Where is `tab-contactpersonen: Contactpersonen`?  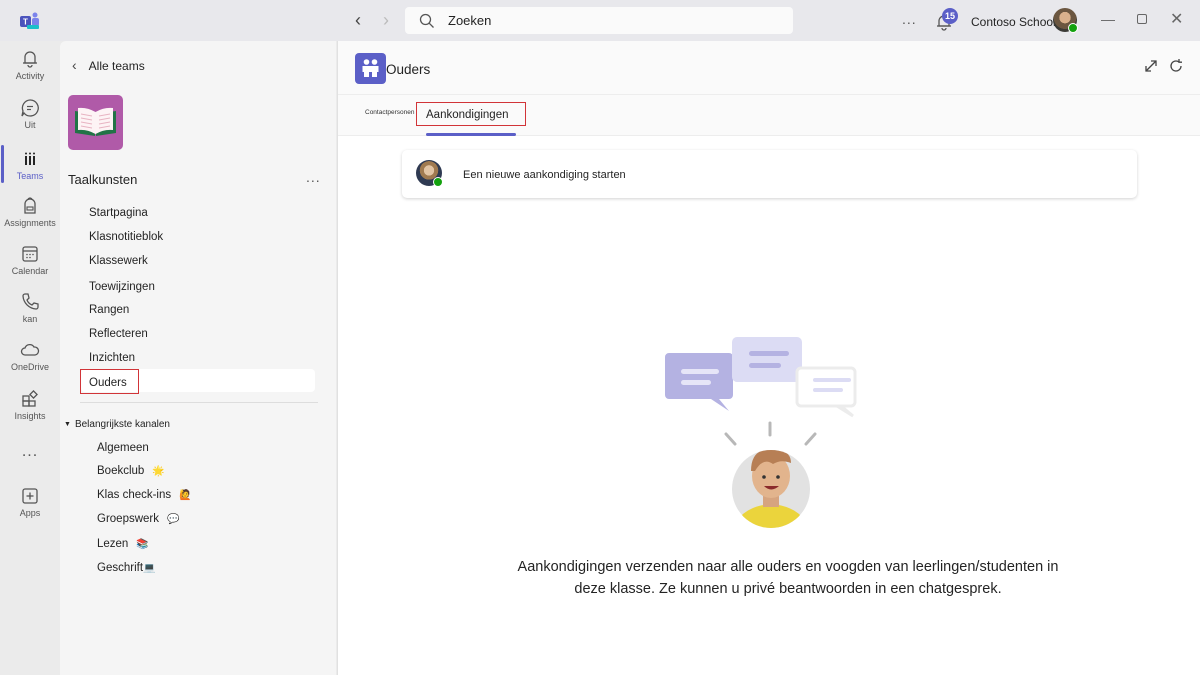
tab-contactpersonen: Contactpersonen is located at coordinates (390, 112).